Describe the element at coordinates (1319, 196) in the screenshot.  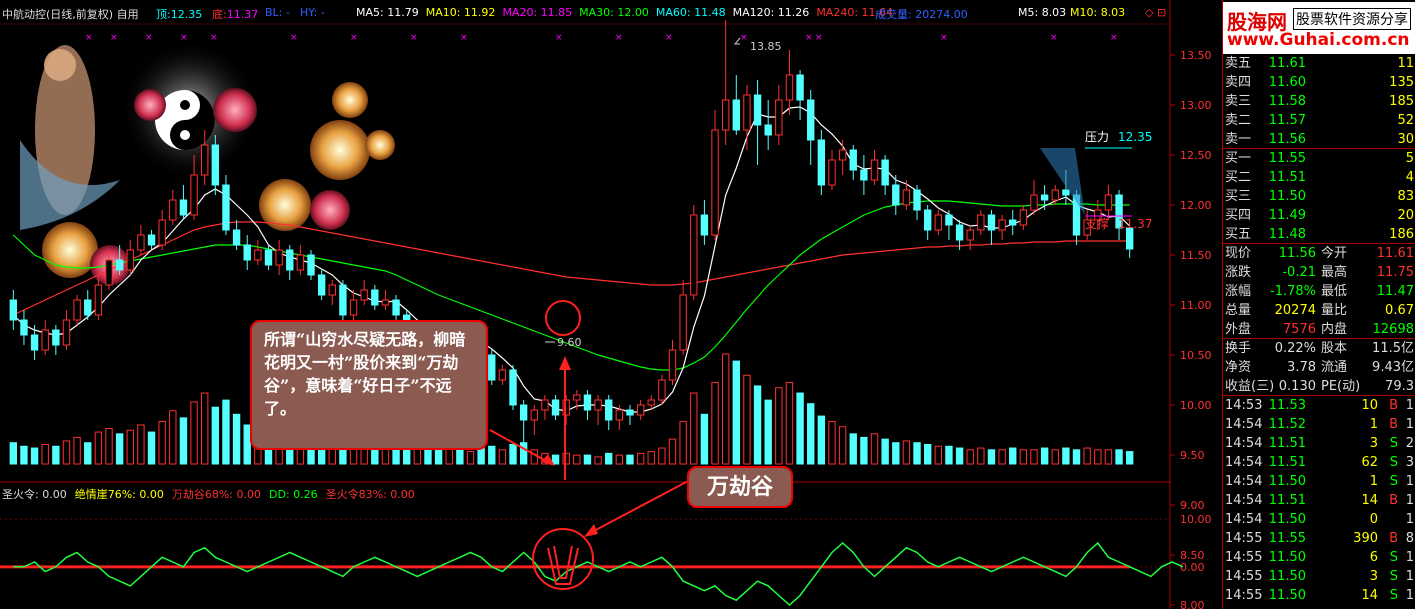
I see `orderbook-row: 买三 11.50 83` at that location.